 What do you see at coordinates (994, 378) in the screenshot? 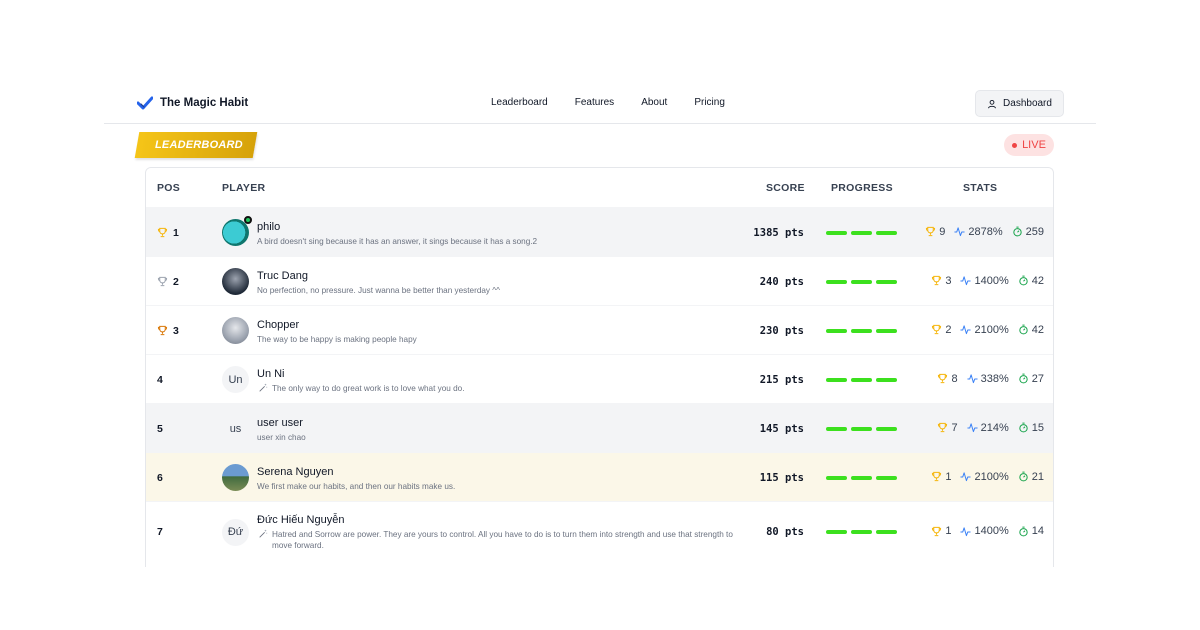
I see `rate-value: 338%` at bounding box center [994, 378].